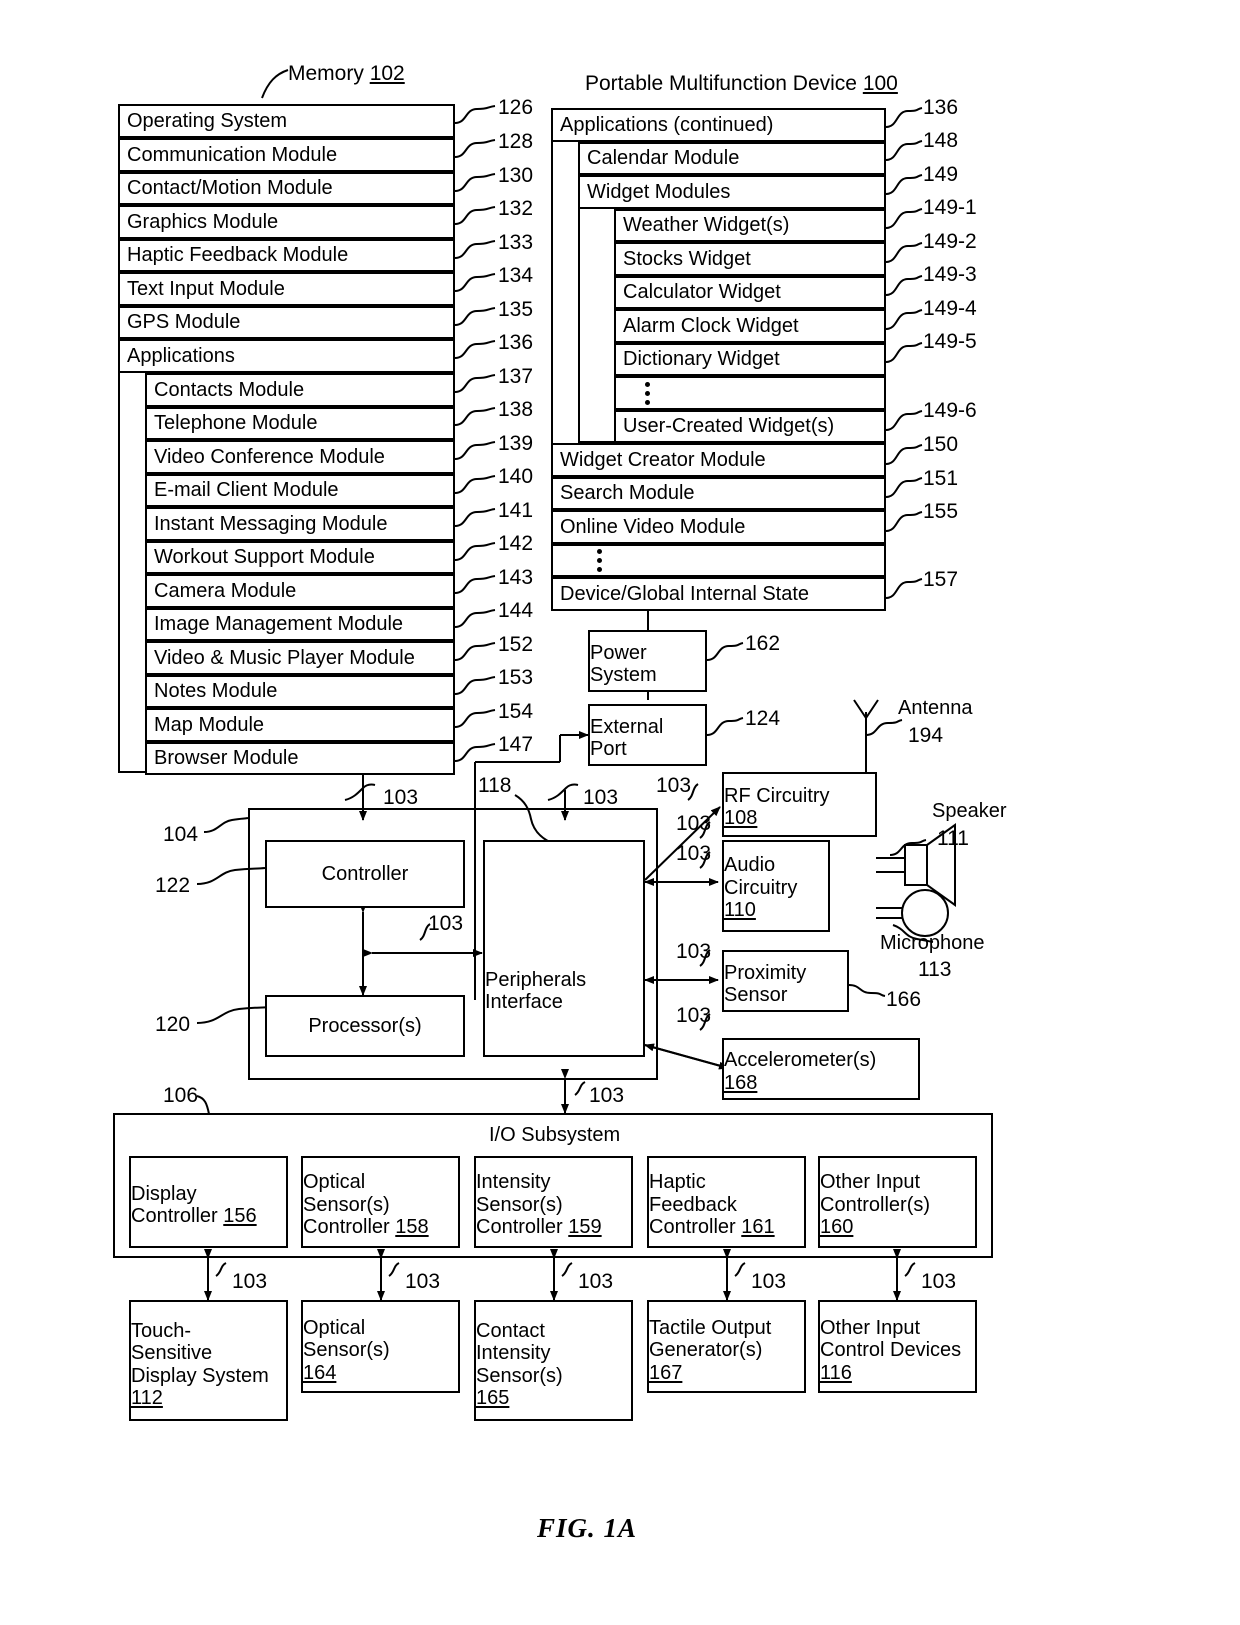 The width and height of the screenshot is (1240, 1625). Describe the element at coordinates (836, 1372) in the screenshot. I see `other-input-devices-ref: 116` at that location.